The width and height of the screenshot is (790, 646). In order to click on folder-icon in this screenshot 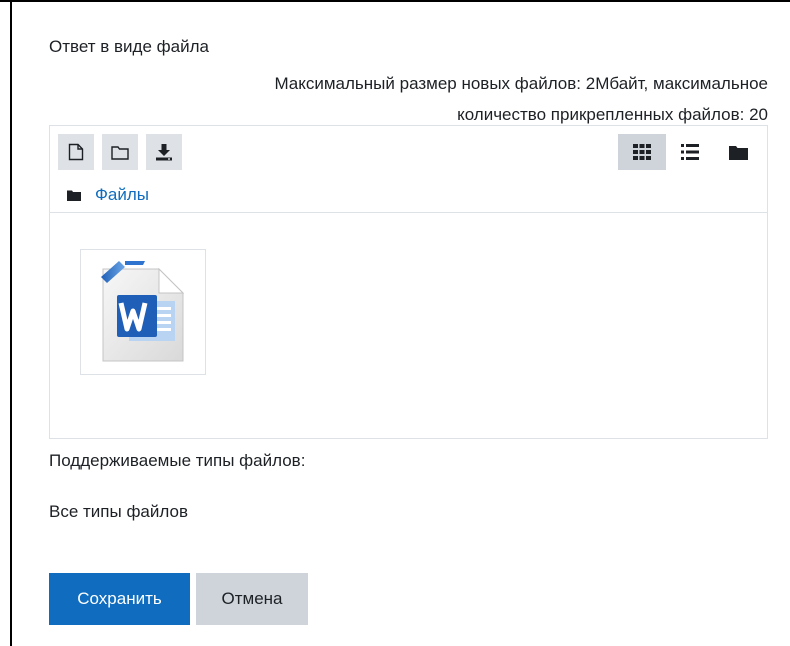, I will do `click(74, 195)`.